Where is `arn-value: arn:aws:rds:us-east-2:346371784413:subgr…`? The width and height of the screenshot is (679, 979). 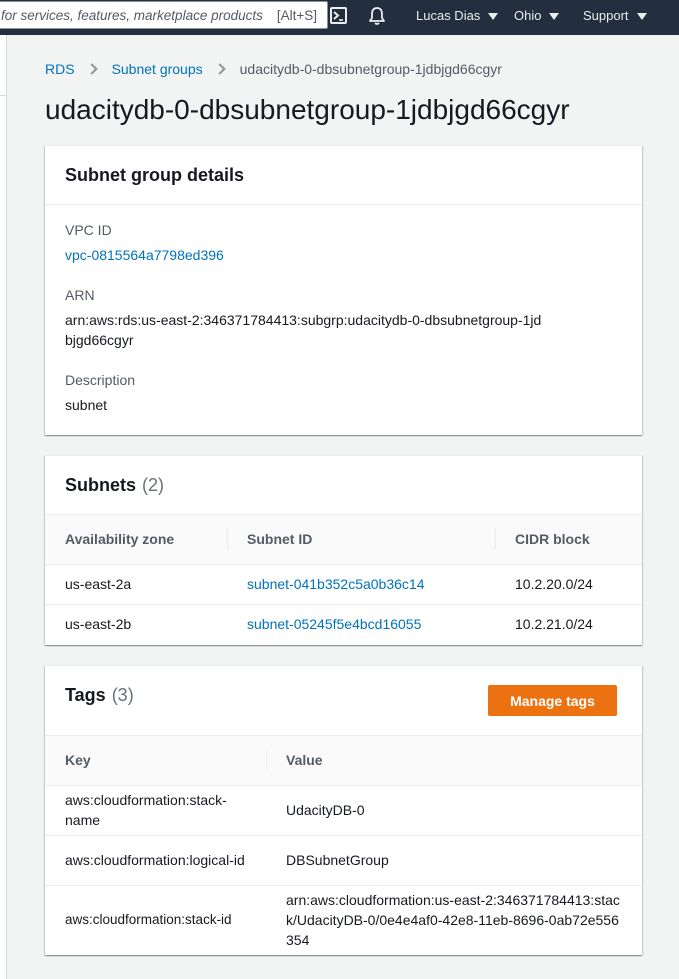
arn-value: arn:aws:rds:us-east-2:346371784413:subgr… is located at coordinates (303, 330).